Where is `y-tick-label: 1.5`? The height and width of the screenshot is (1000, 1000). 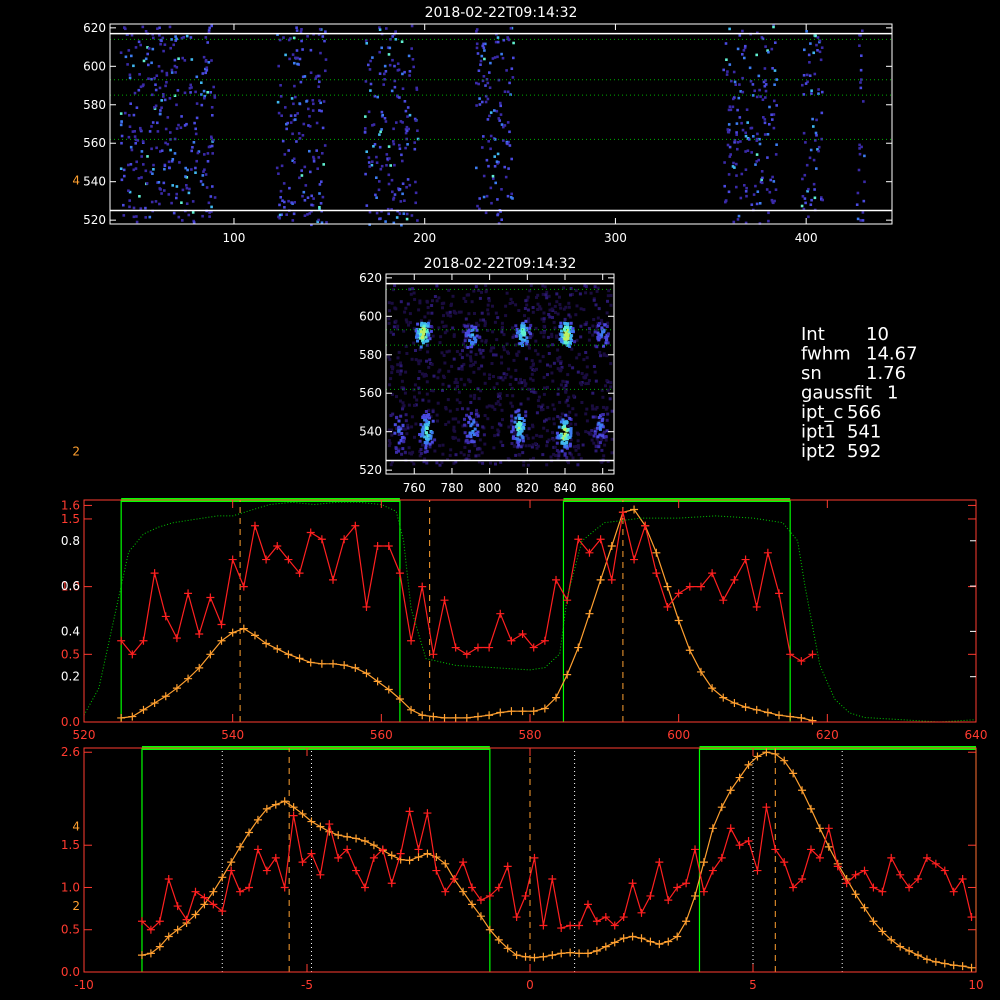
y-tick-label: 1.5 is located at coordinates (70, 845).